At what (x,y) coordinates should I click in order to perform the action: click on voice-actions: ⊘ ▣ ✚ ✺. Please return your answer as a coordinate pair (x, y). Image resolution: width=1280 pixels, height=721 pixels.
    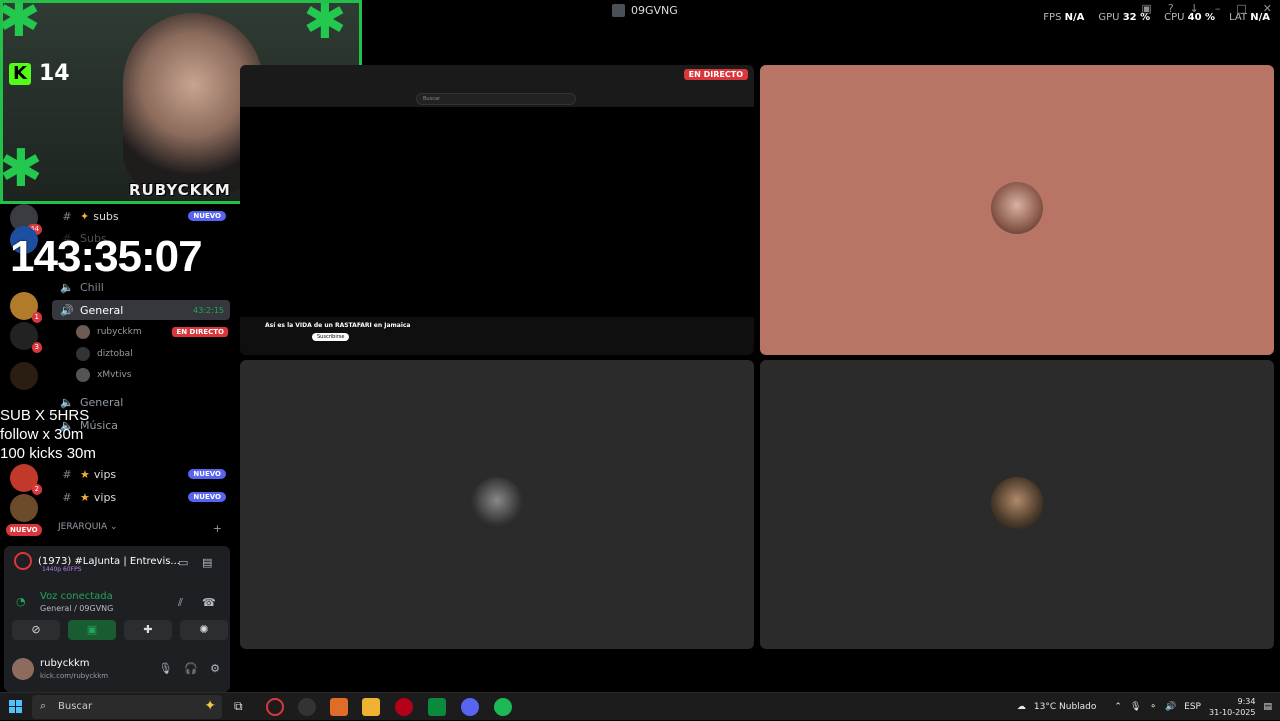
    Looking at the image, I should click on (120, 630).